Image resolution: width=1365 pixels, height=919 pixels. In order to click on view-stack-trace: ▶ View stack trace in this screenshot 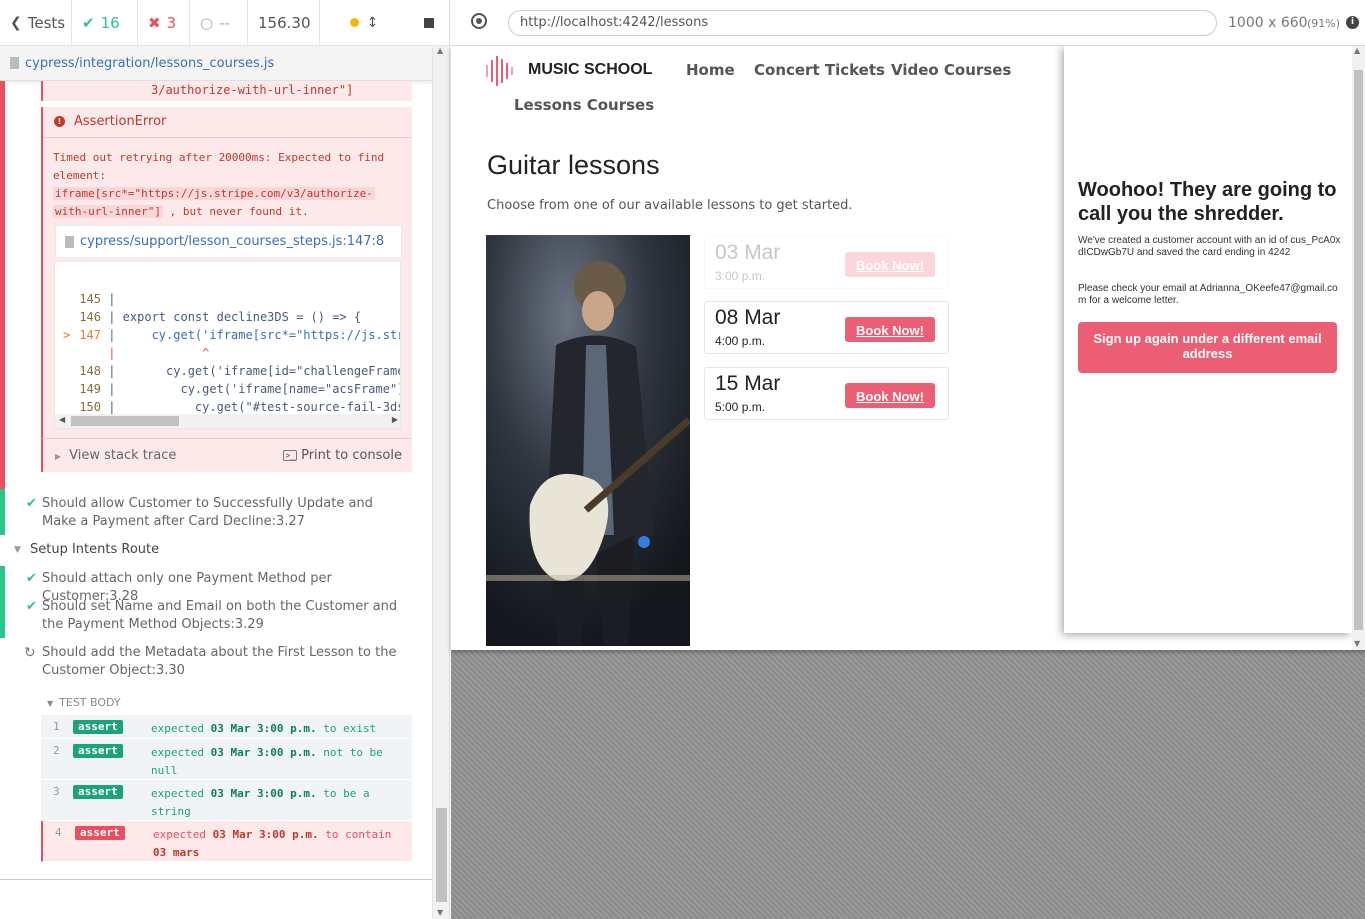, I will do `click(115, 455)`.